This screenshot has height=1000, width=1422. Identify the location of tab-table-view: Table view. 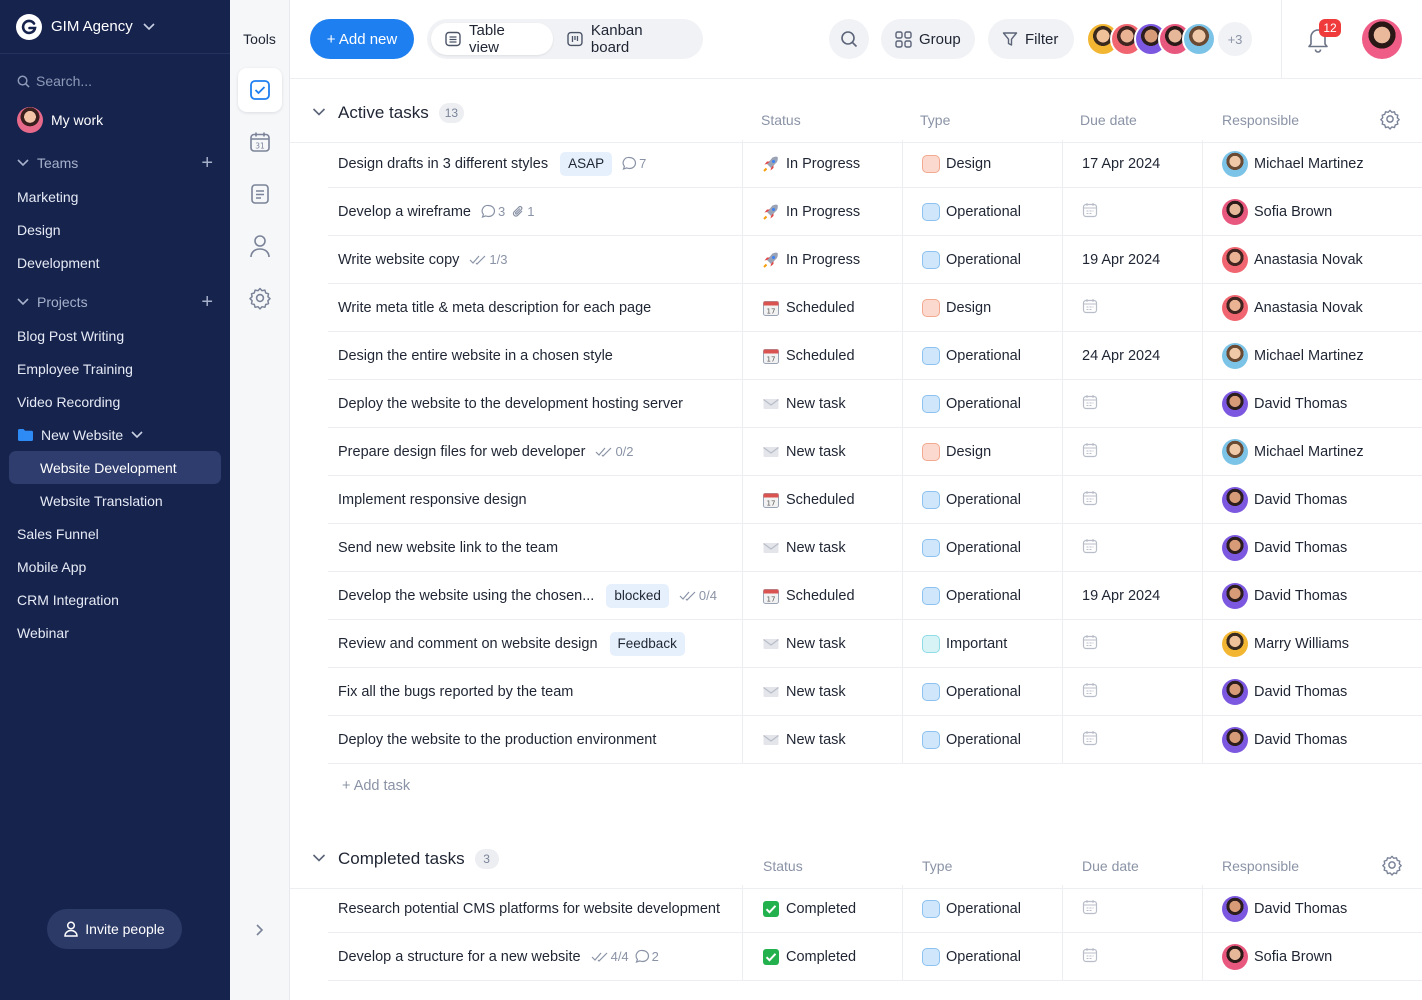
(492, 39).